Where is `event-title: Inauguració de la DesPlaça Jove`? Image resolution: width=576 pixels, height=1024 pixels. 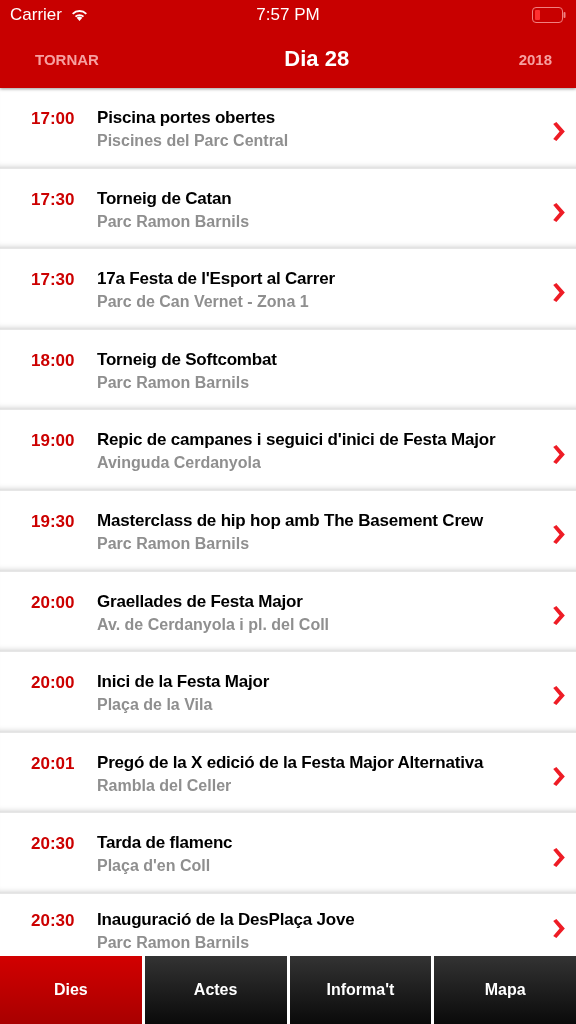
event-title: Inauguració de la DesPlaça Jove is located at coordinates (226, 919).